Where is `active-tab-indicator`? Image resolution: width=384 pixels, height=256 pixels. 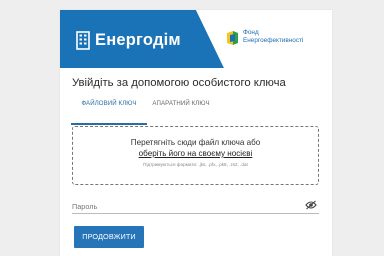
active-tab-indicator is located at coordinates (109, 124).